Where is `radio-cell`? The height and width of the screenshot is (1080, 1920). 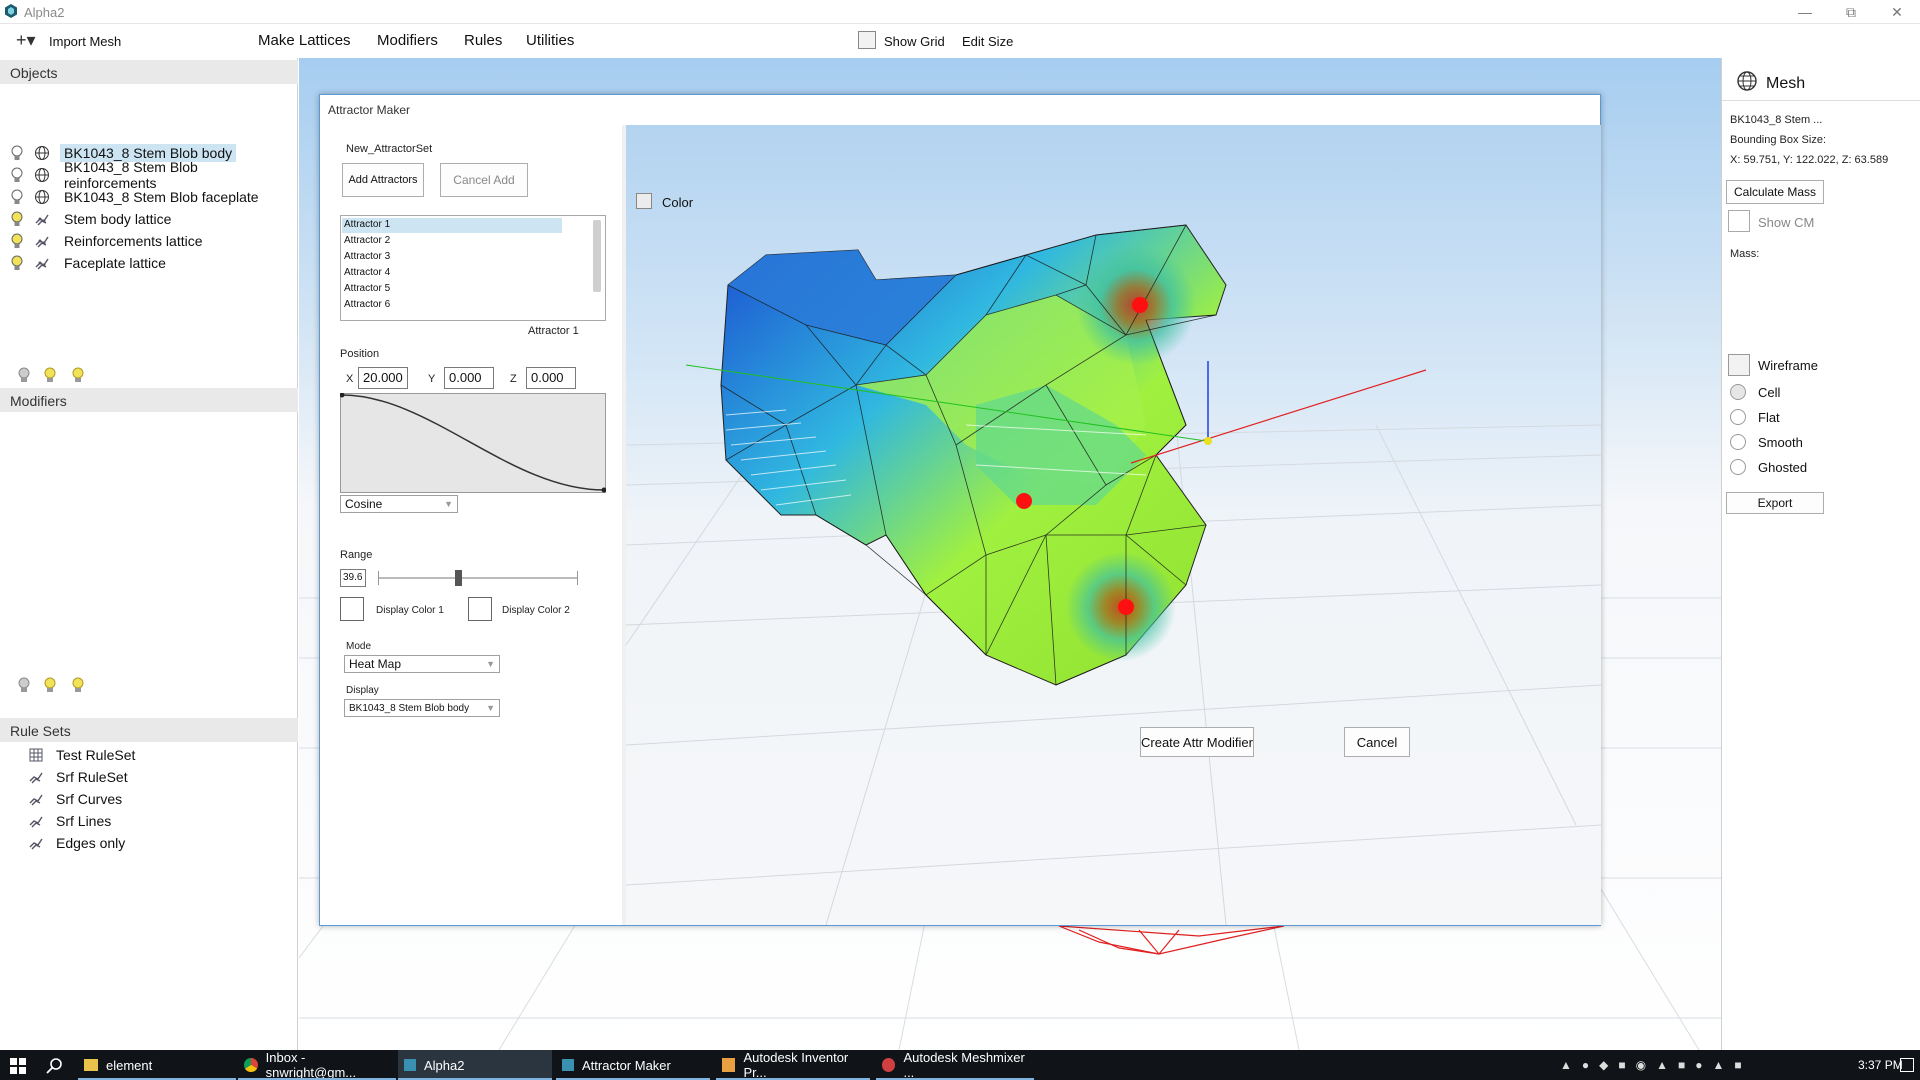 radio-cell is located at coordinates (1738, 392).